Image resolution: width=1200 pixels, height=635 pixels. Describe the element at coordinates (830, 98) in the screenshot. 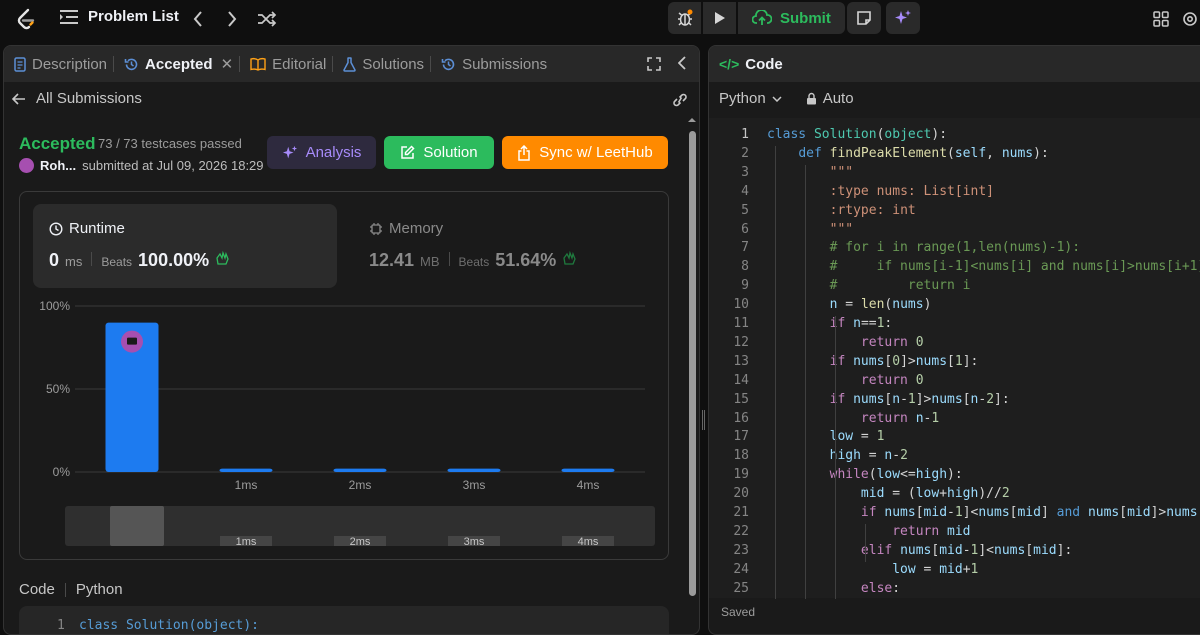

I see `auto-mode: Auto` at that location.